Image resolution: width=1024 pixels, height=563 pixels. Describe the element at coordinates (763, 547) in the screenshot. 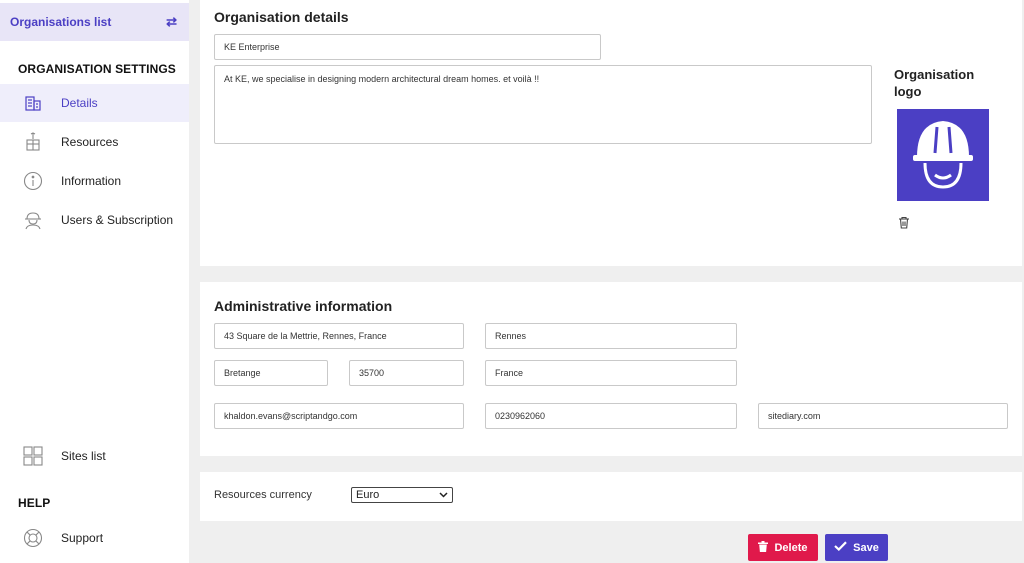

I see `trash-icon` at that location.